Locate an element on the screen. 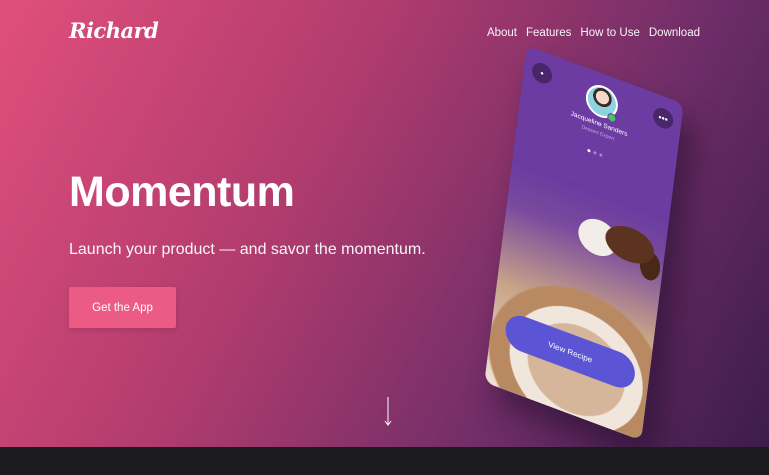 This screenshot has width=769, height=475. next-section-strip is located at coordinates (384, 461).